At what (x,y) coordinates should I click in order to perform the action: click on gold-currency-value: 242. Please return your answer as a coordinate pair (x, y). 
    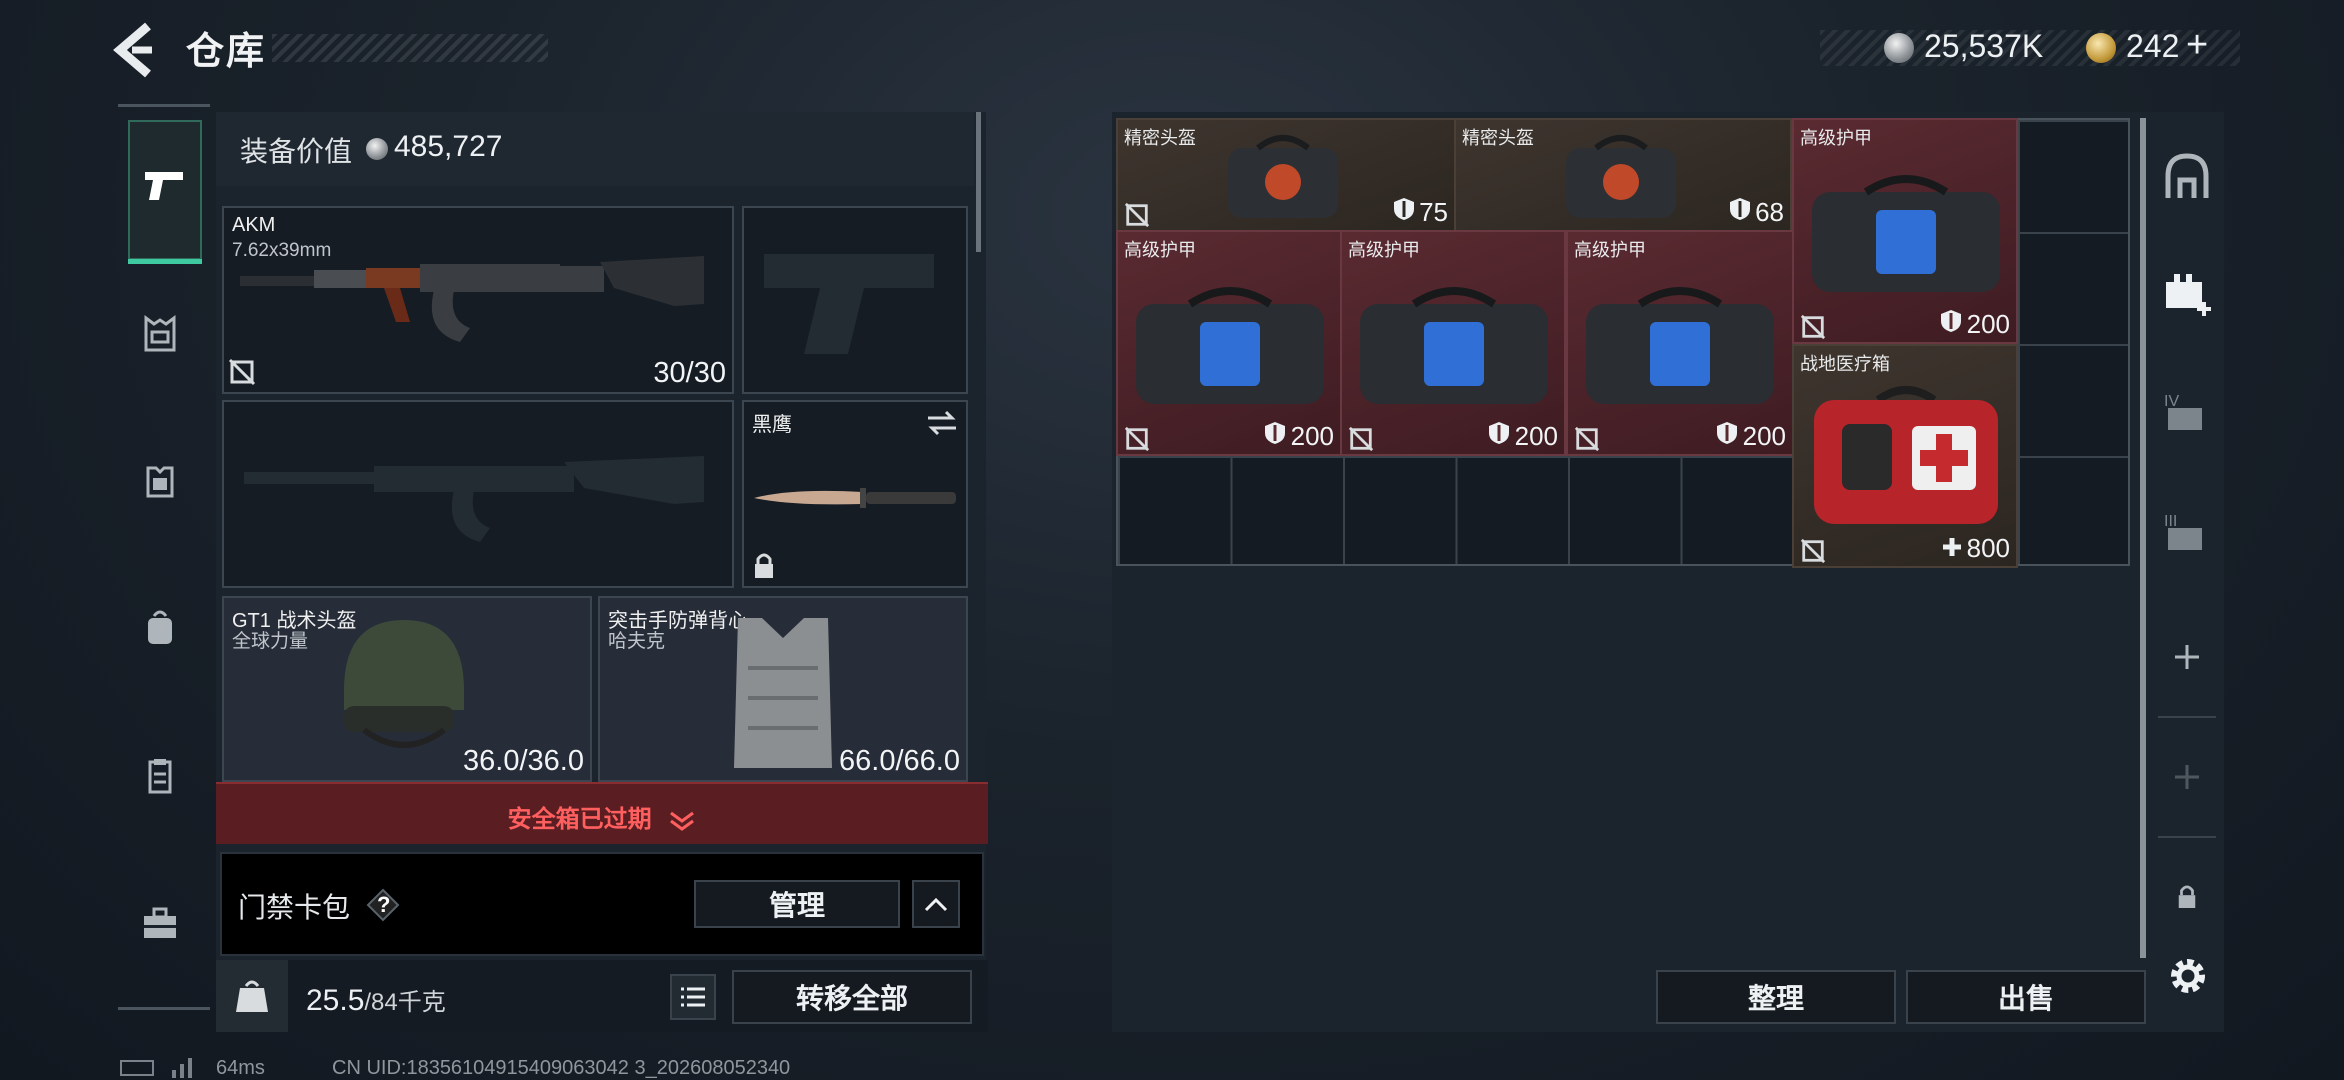
    Looking at the image, I should click on (2153, 46).